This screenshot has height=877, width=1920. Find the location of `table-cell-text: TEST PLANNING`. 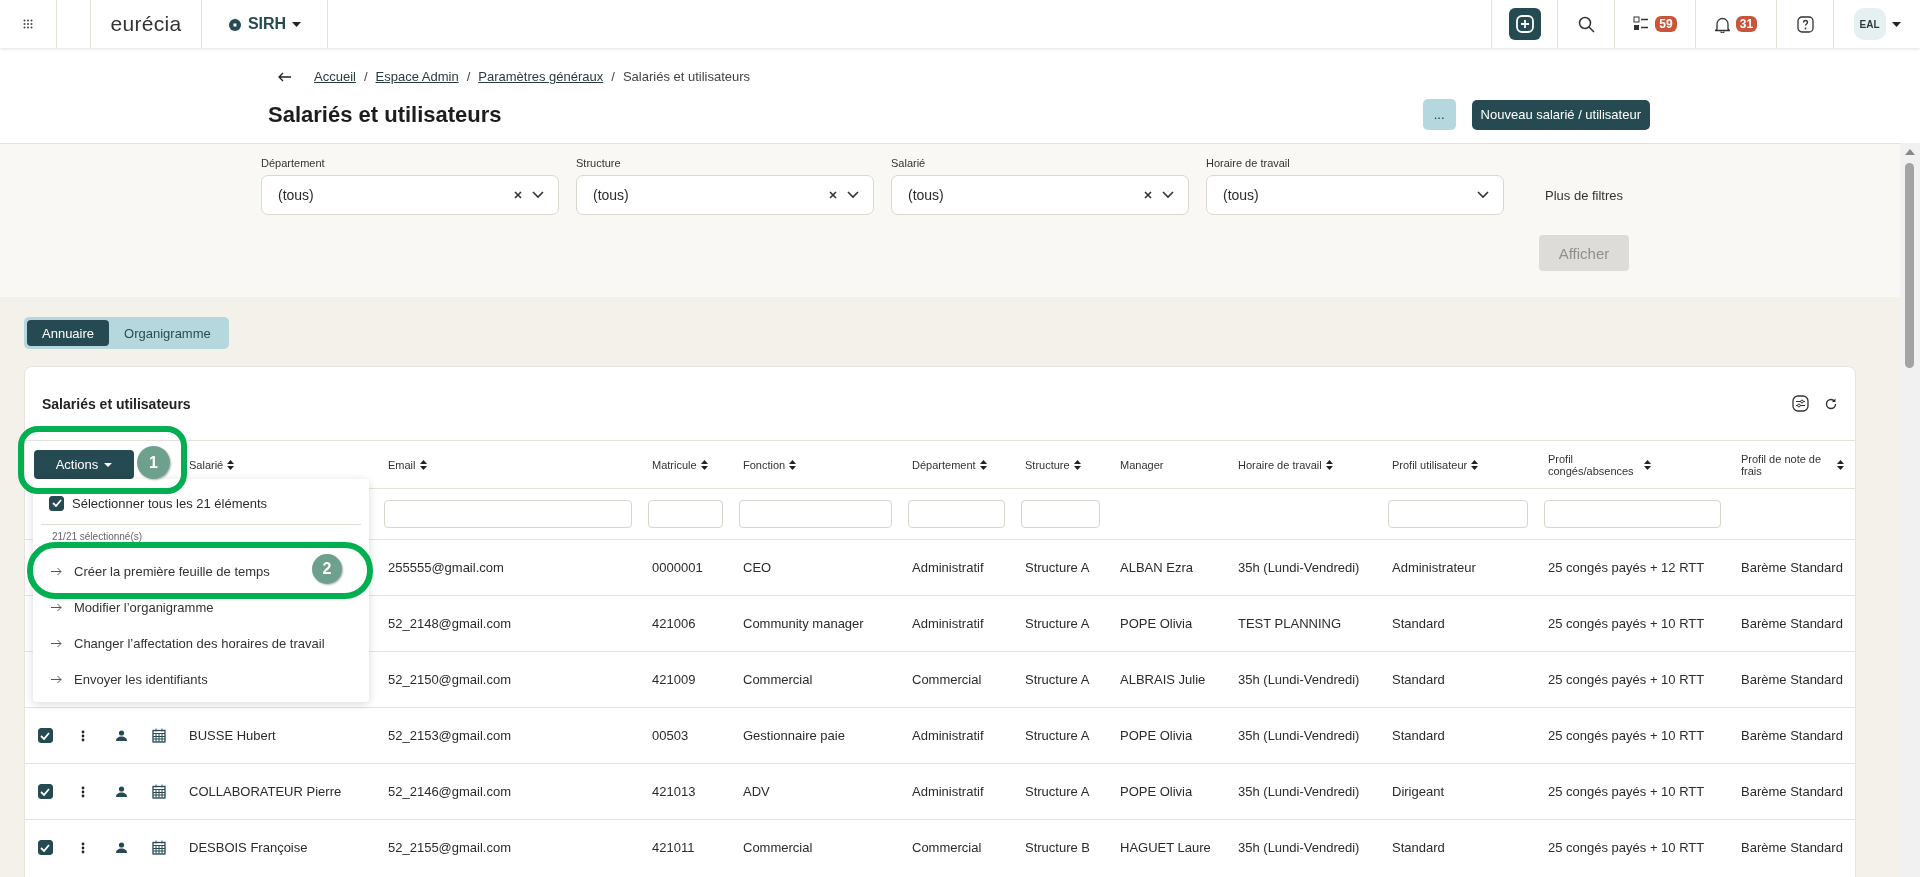

table-cell-text: TEST PLANNING is located at coordinates (1290, 623).